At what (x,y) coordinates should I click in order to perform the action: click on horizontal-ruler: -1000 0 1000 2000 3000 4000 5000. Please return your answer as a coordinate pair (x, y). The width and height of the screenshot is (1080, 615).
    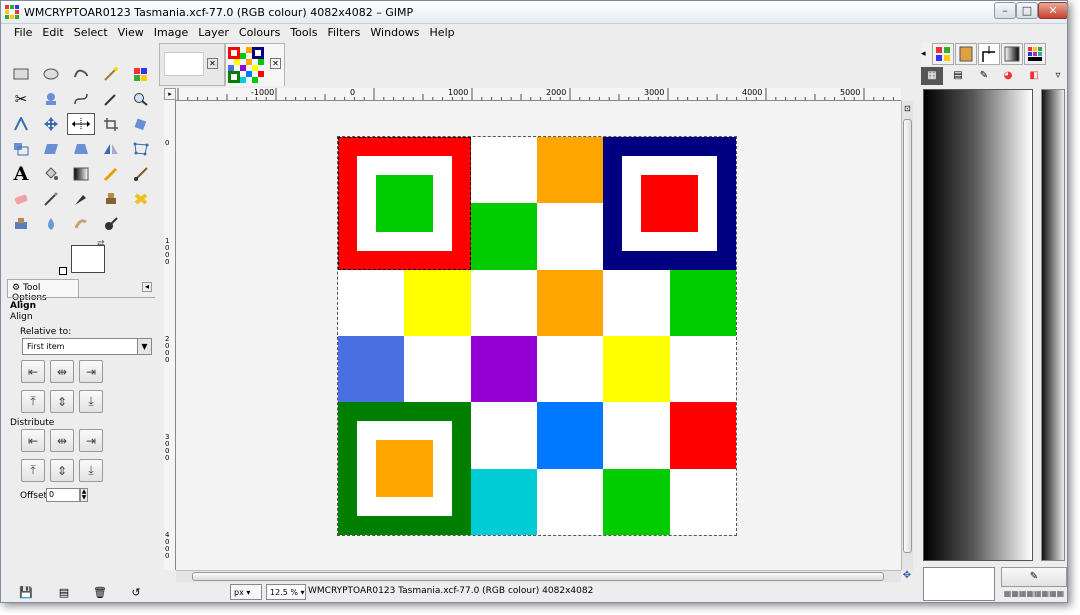
    Looking at the image, I should click on (538, 94).